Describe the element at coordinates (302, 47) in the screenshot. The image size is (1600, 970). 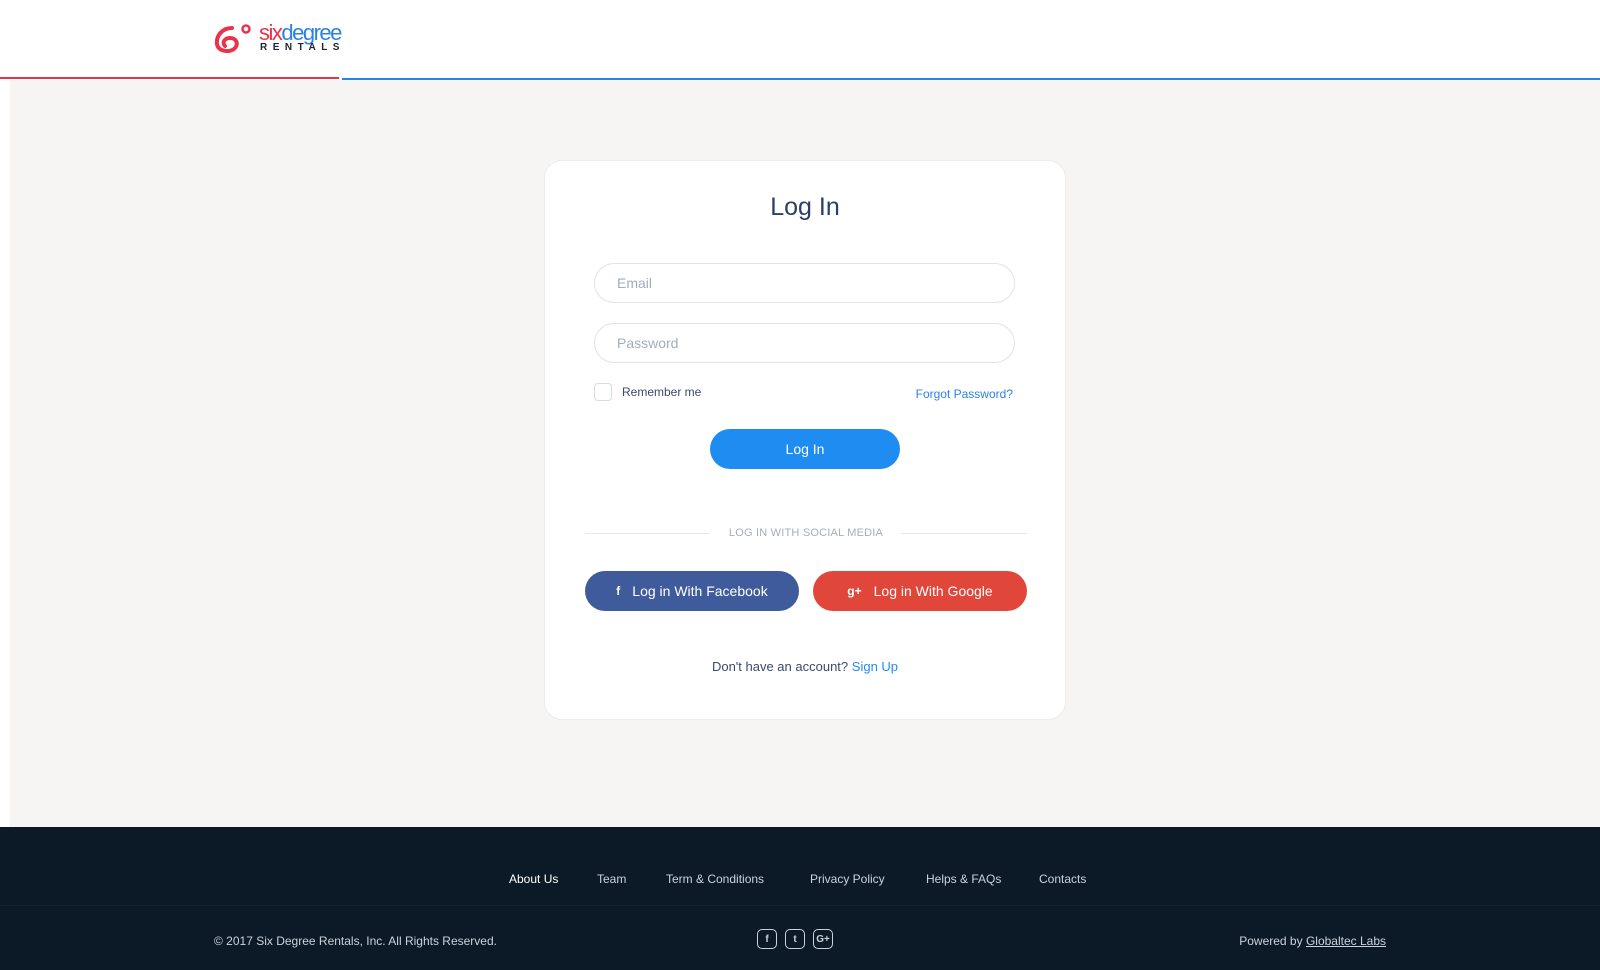
I see `logo-tagline: RENTALS` at that location.